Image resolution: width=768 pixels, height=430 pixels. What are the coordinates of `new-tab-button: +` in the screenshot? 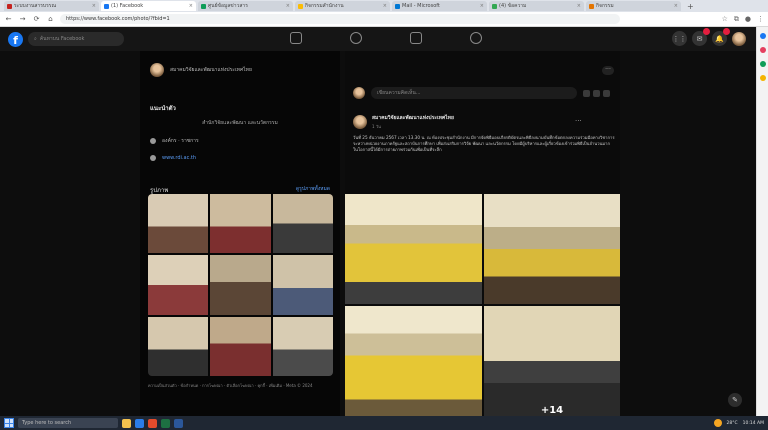 It's located at (690, 6).